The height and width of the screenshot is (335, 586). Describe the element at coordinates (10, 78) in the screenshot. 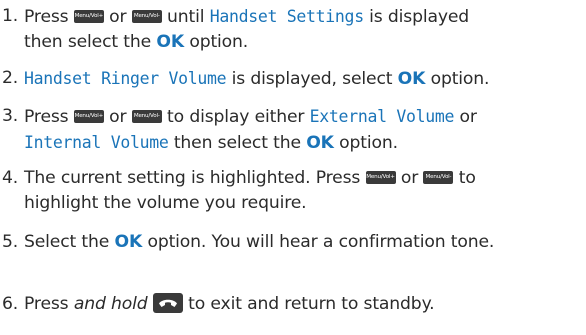

I see `step-number: 2.` at that location.